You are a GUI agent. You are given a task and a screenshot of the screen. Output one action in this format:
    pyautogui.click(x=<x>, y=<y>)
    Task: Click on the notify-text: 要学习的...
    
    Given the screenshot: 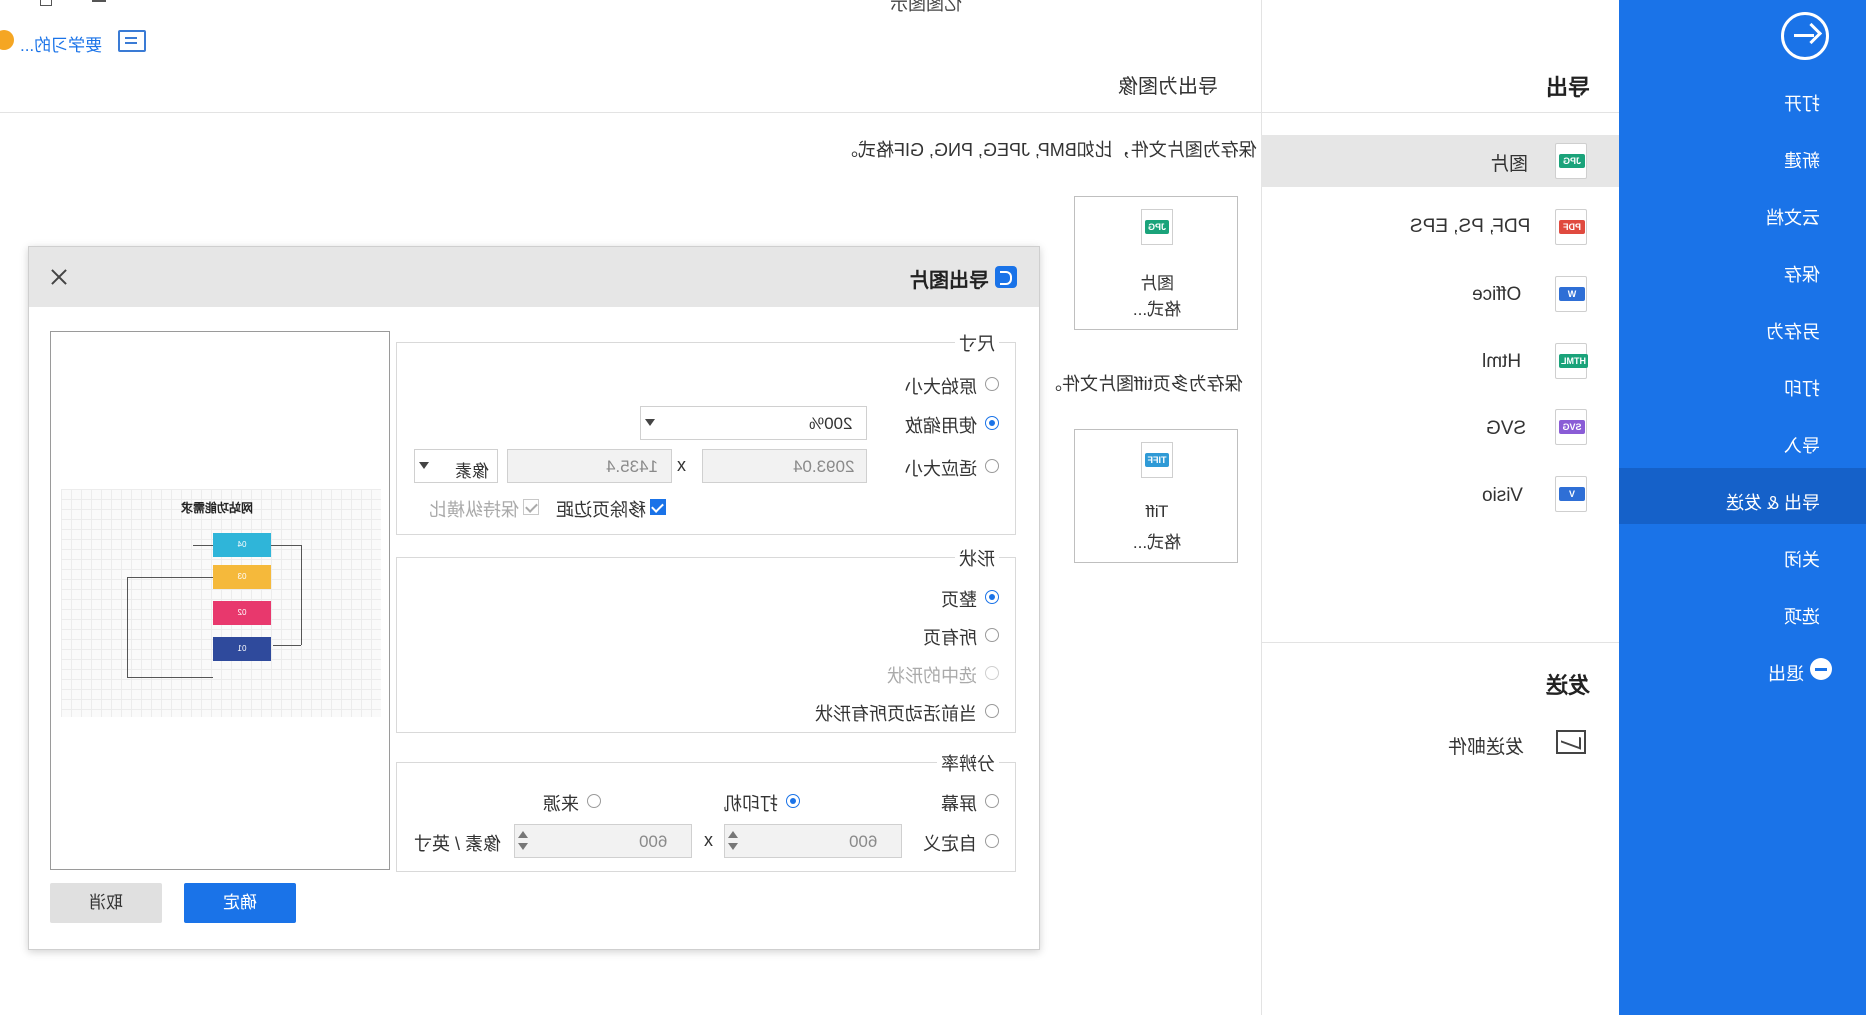 What is the action you would take?
    pyautogui.click(x=61, y=43)
    